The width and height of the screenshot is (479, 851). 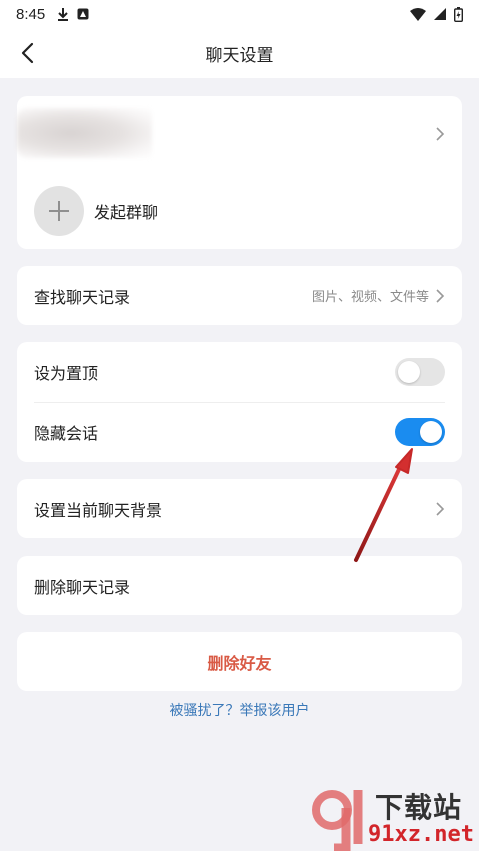 I want to click on download-icon, so click(x=63, y=14).